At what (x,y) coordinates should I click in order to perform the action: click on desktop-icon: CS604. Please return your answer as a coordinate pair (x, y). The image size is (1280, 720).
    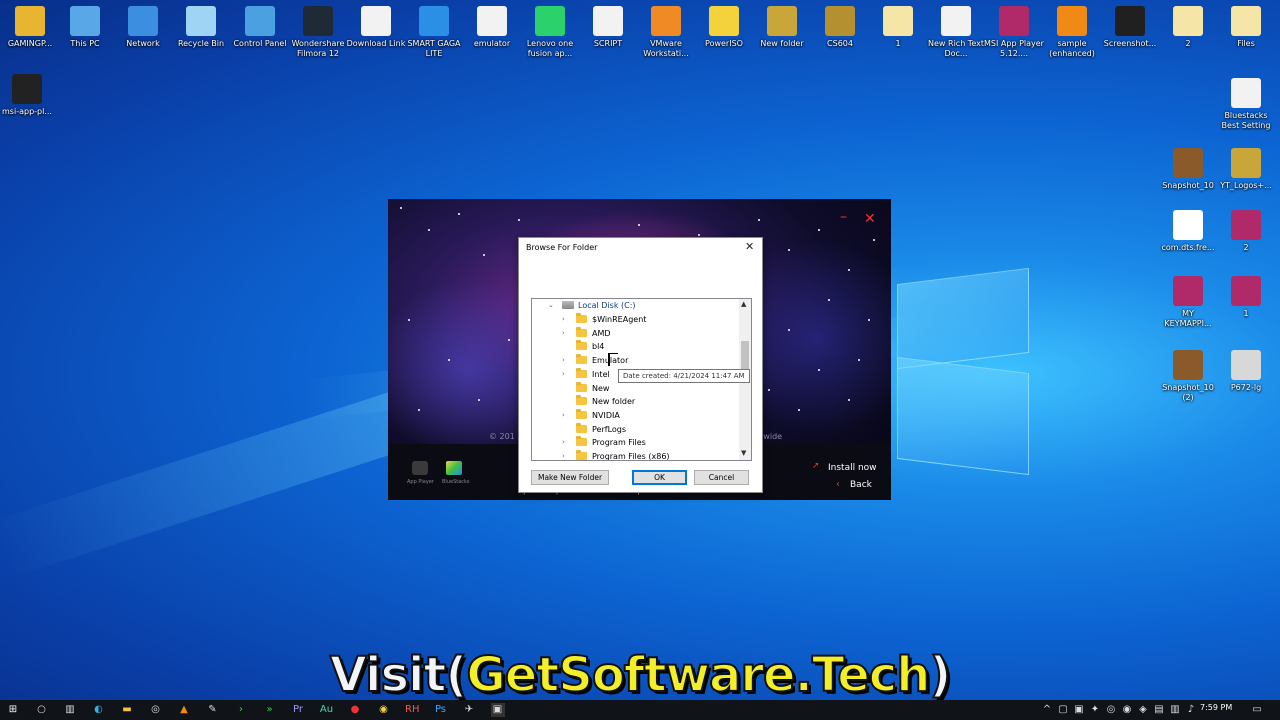
    Looking at the image, I should click on (840, 27).